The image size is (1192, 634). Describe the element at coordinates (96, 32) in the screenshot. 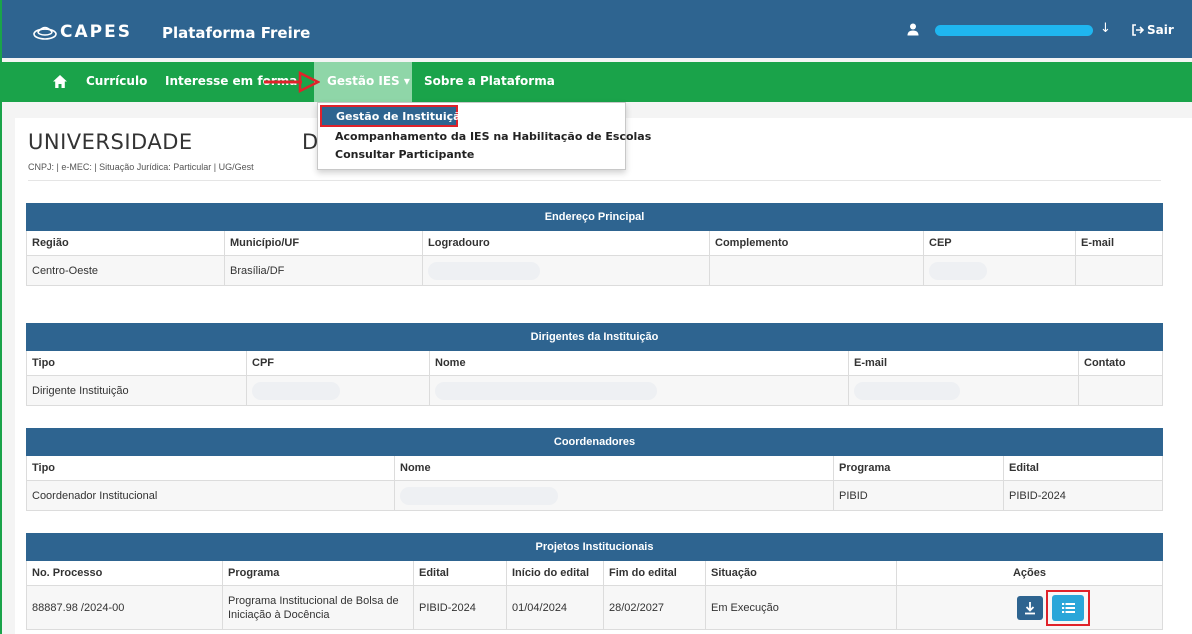

I see `logo-text: CAPES` at that location.